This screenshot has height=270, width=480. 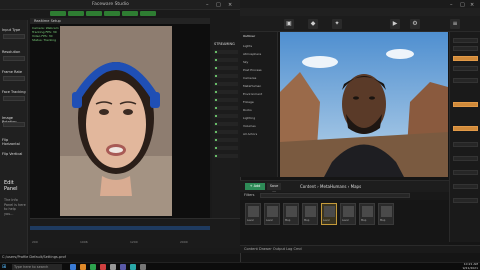 I want to click on file-path: C:/users/Profile Default/Settings.prof, so click(x=34, y=257).